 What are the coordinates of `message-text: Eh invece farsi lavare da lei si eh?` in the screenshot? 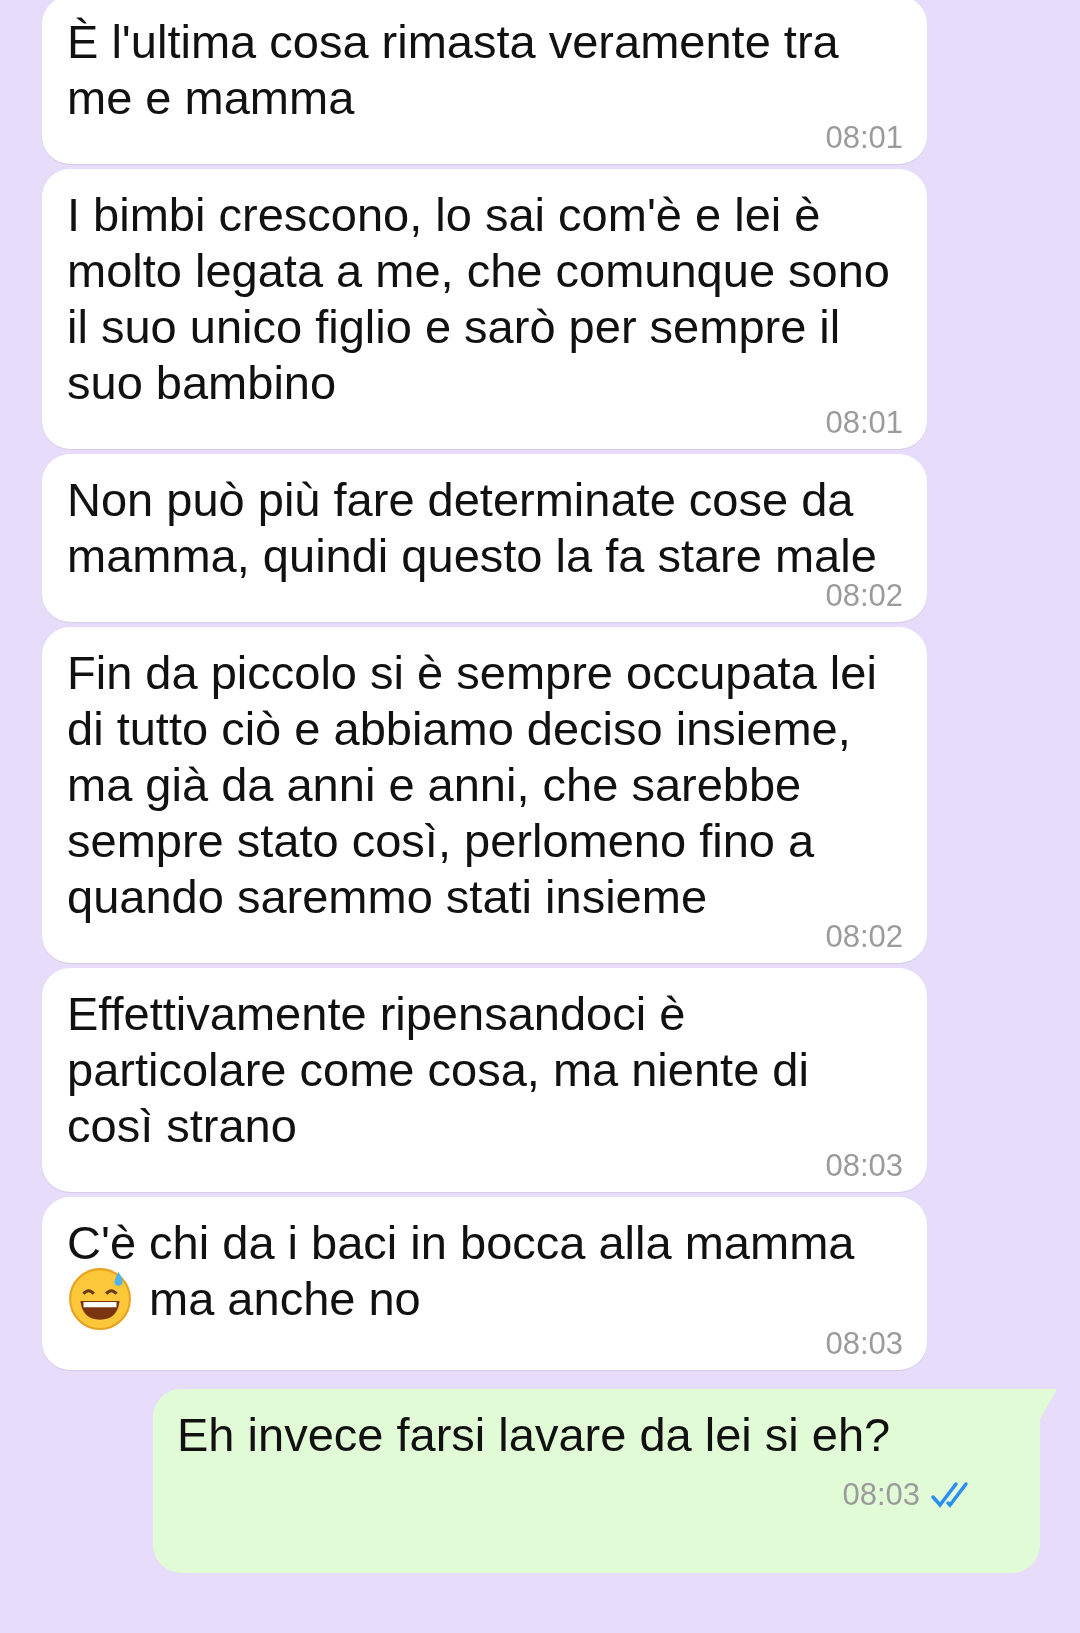 It's located at (534, 1434).